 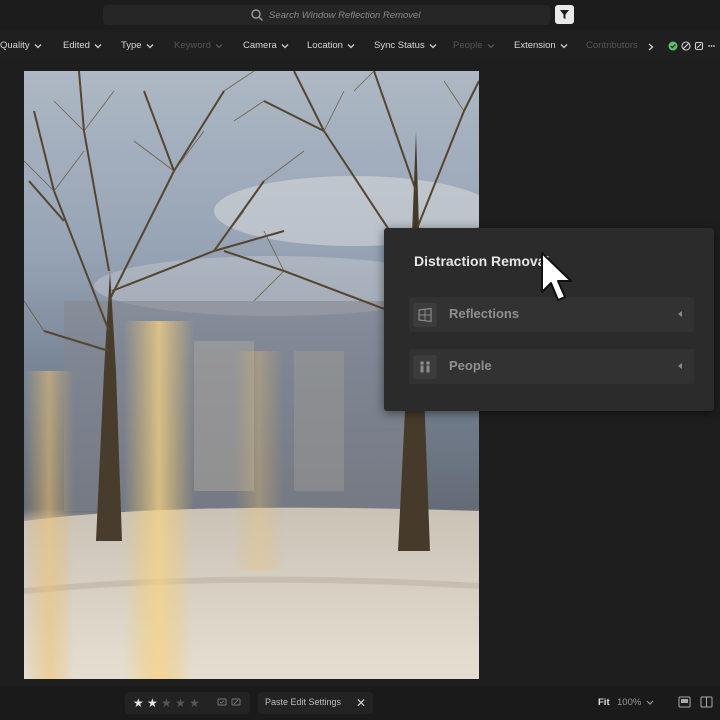 I want to click on filmstrip-icon, so click(x=684, y=702).